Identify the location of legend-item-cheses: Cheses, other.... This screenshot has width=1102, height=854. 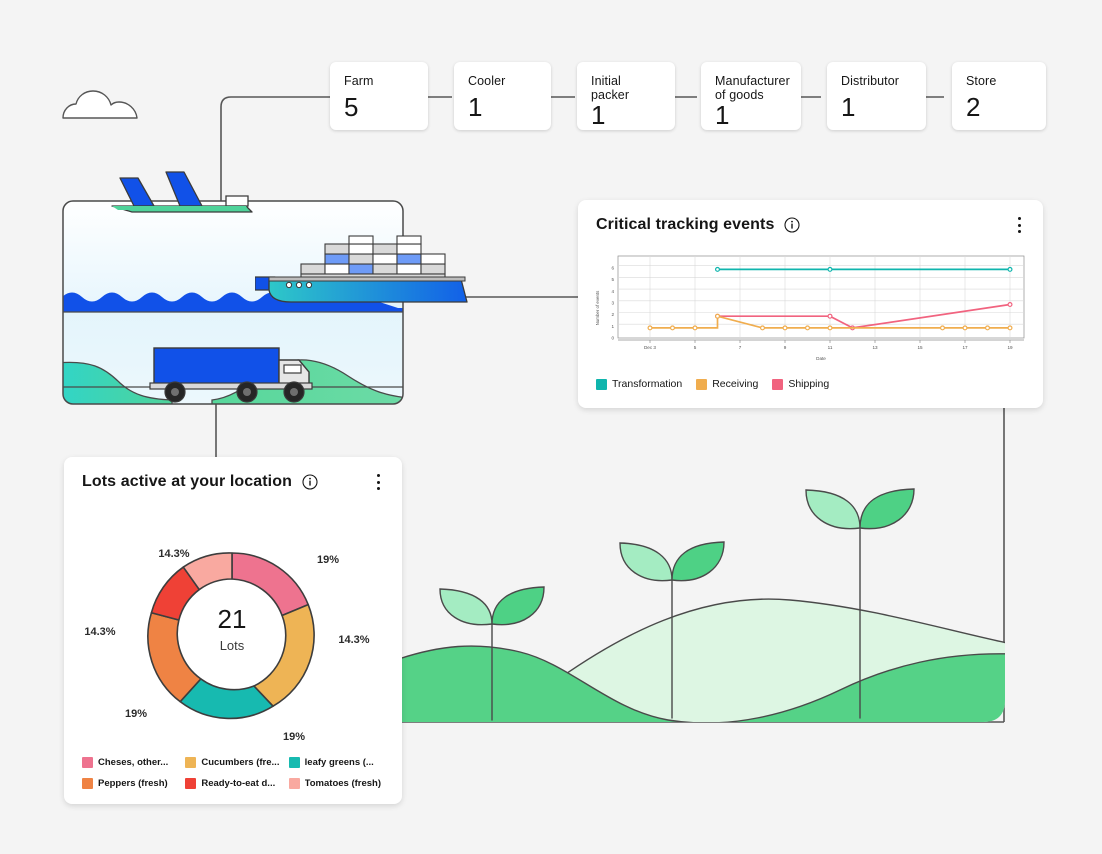
(131, 762).